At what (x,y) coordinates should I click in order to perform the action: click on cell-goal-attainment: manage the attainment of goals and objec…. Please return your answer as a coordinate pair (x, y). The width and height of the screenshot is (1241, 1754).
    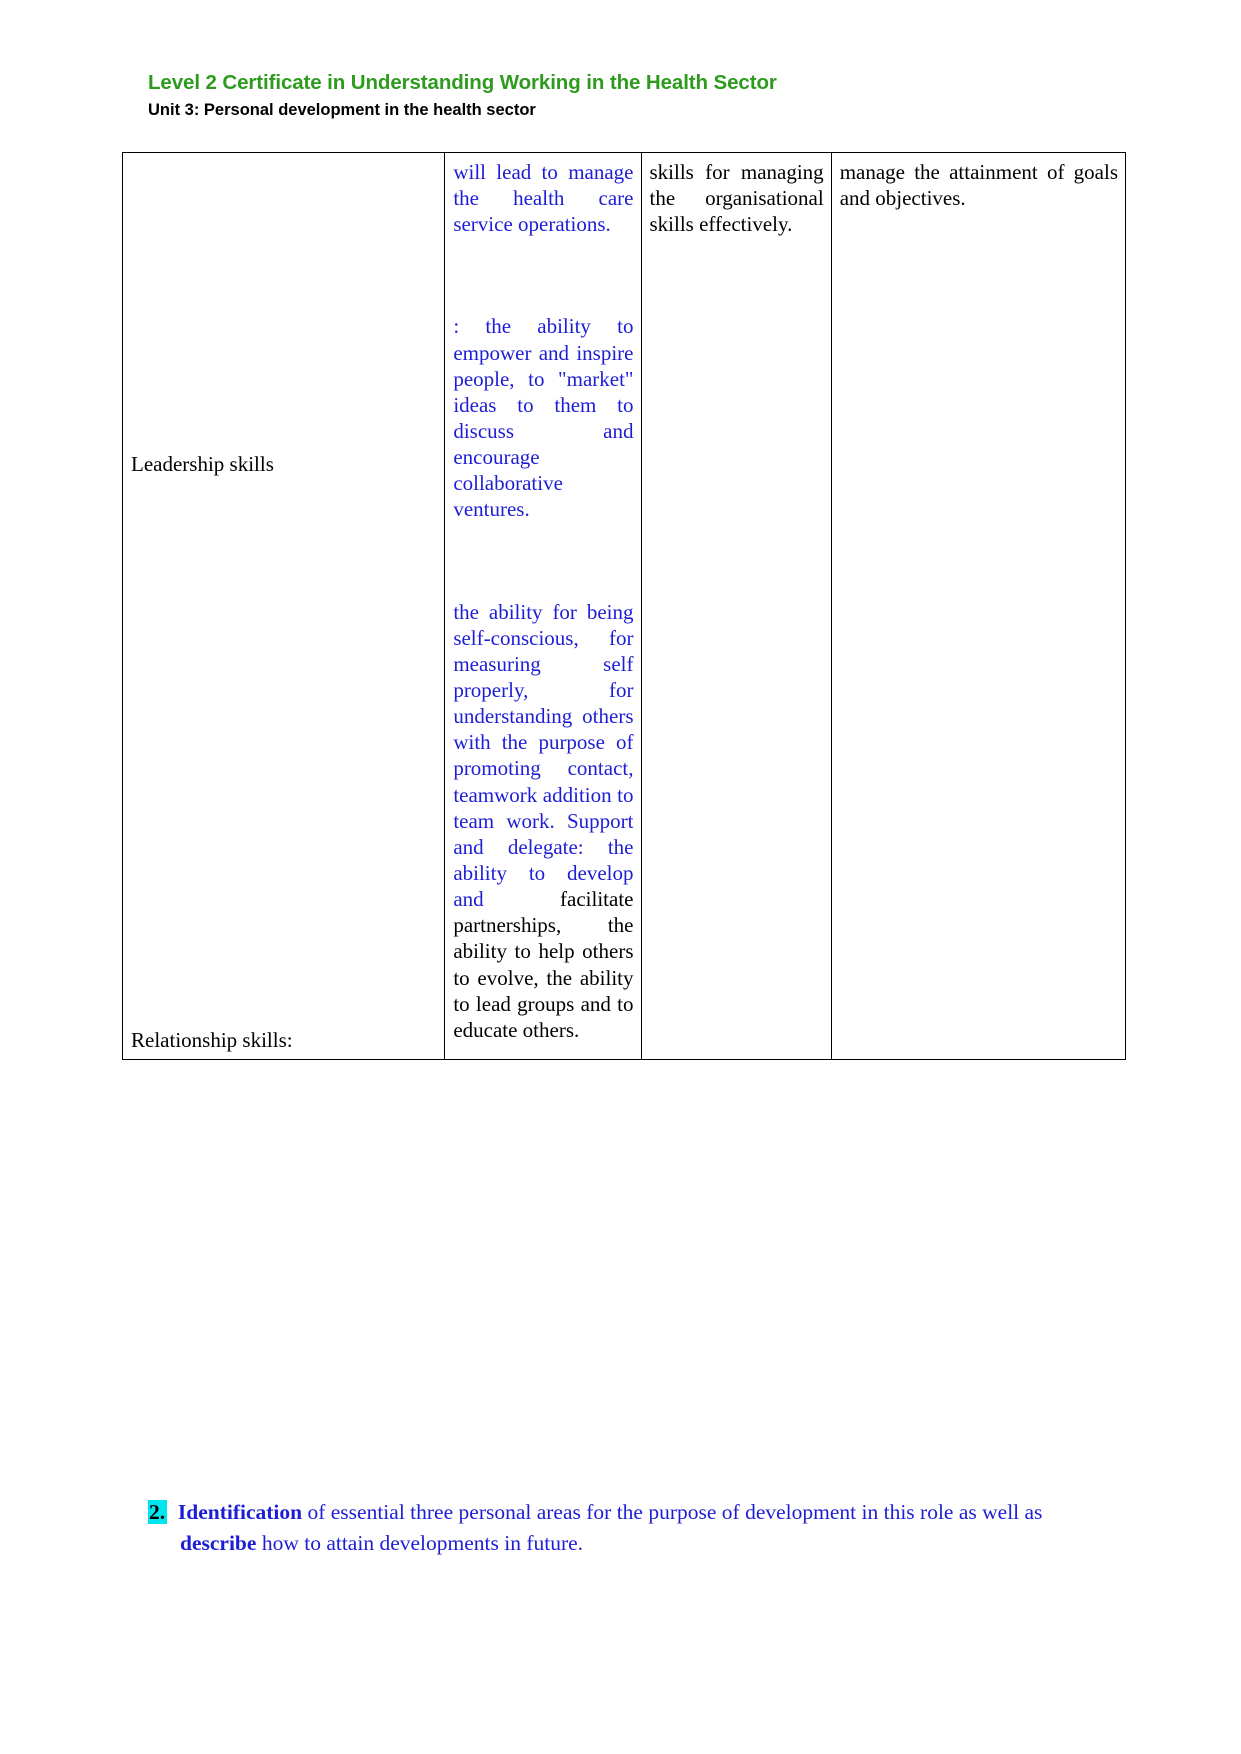
    Looking at the image, I should click on (978, 606).